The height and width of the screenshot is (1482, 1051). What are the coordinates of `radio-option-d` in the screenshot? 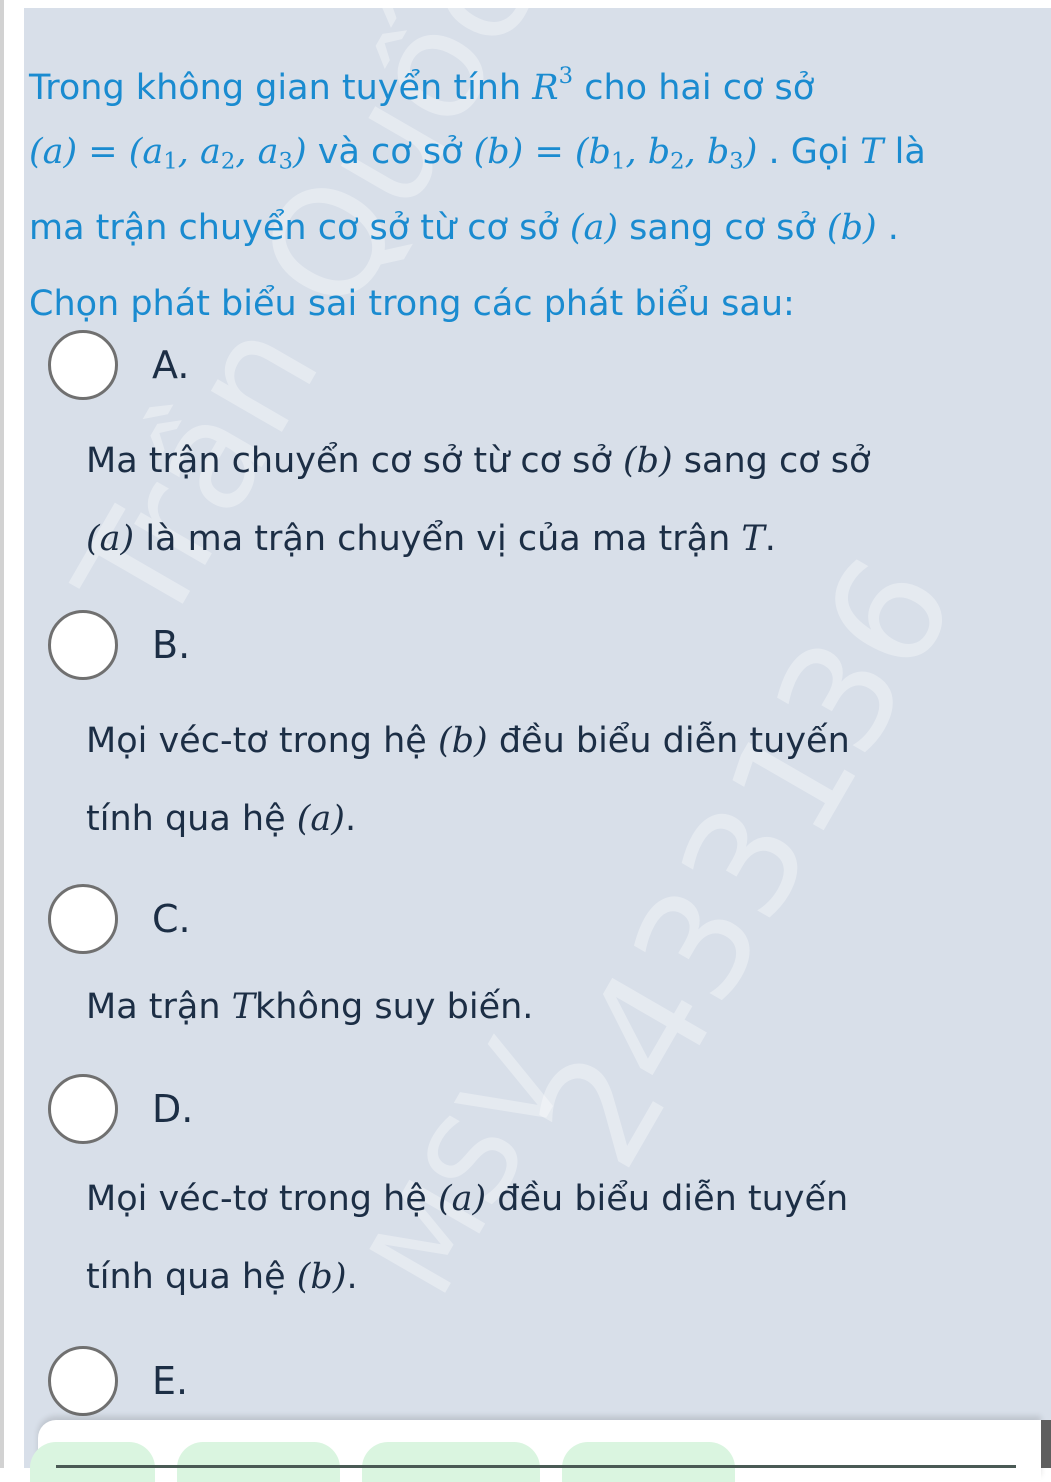 It's located at (83, 1109).